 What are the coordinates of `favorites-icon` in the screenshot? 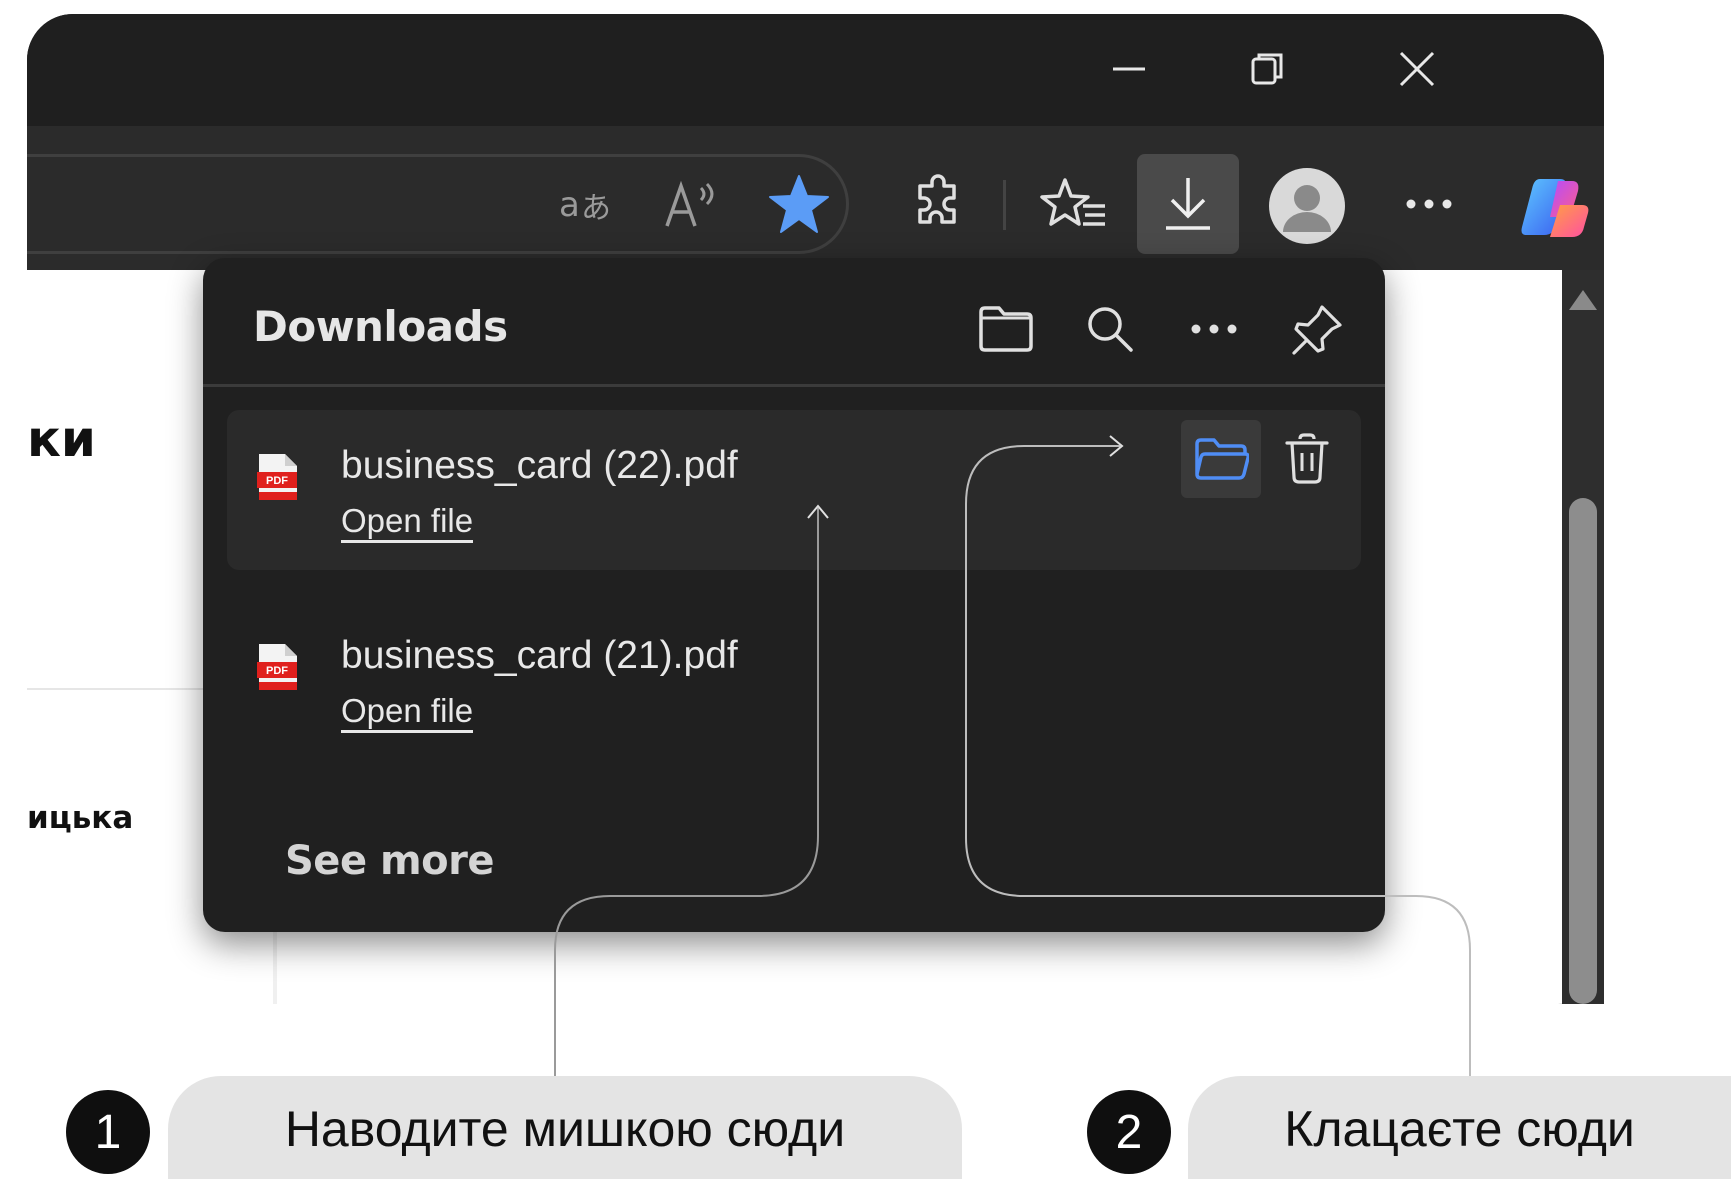 It's located at (1072, 202).